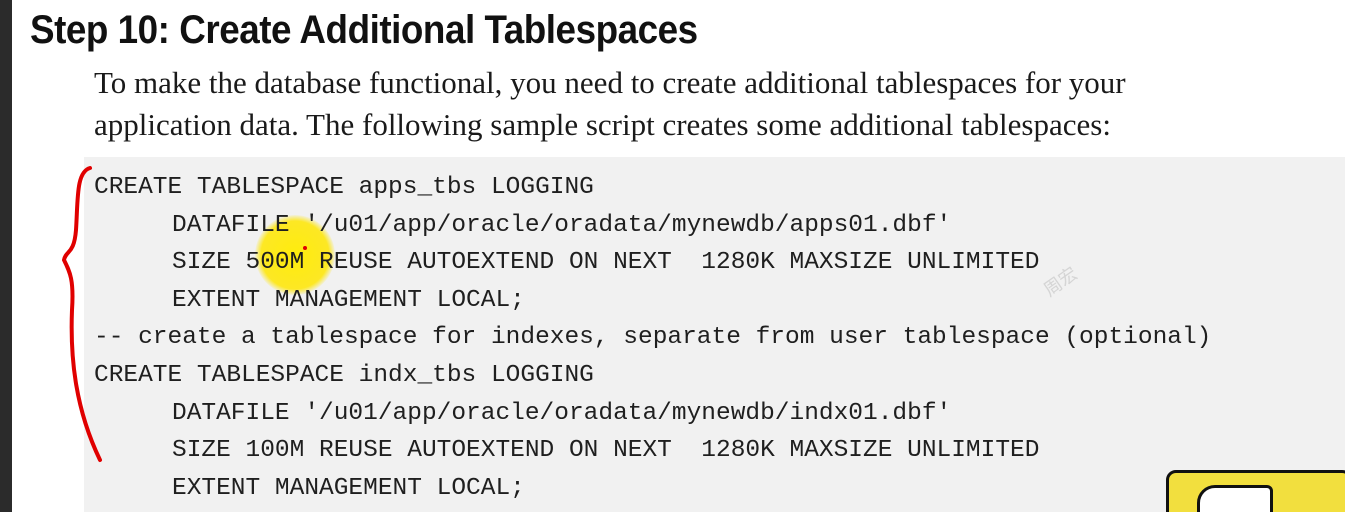 This screenshot has width=1345, height=512. I want to click on page-title: Step 10: Create Additional Tablespaces, so click(364, 30).